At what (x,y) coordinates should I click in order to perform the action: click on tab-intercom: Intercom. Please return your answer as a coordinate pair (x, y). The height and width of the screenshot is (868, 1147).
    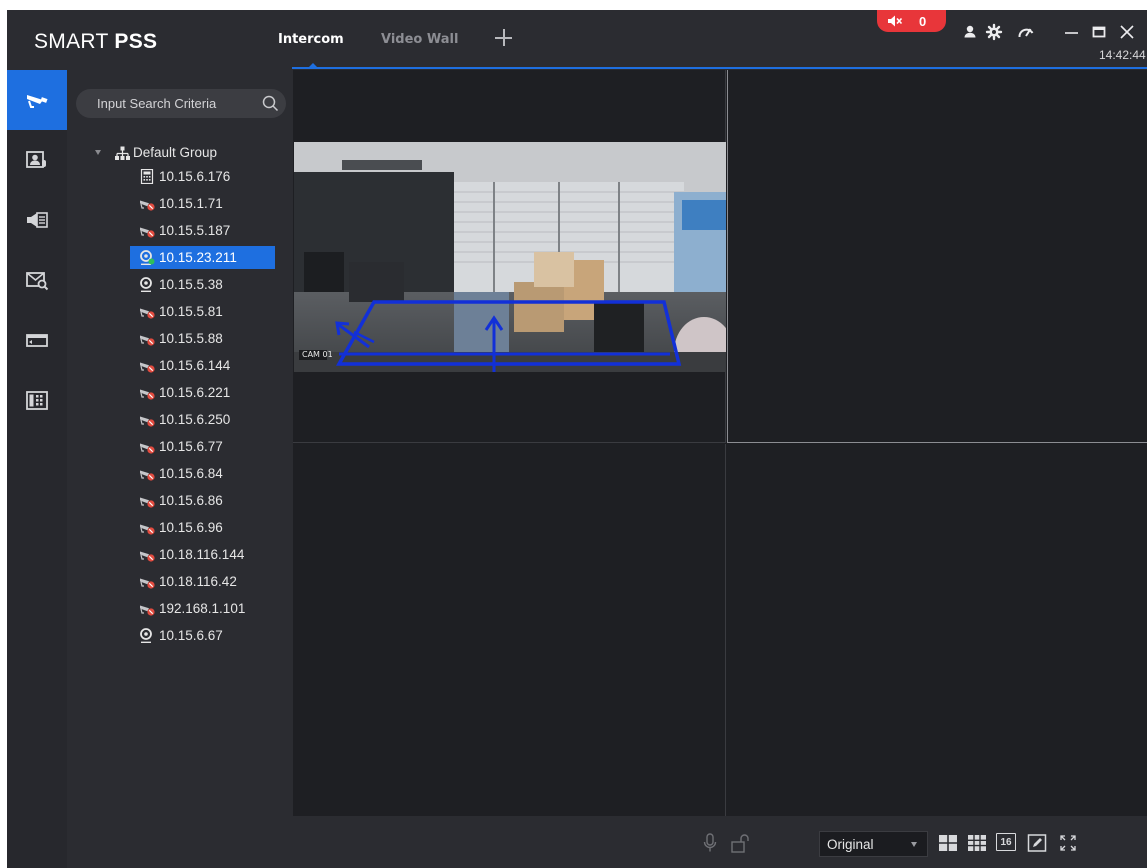
    Looking at the image, I should click on (311, 39).